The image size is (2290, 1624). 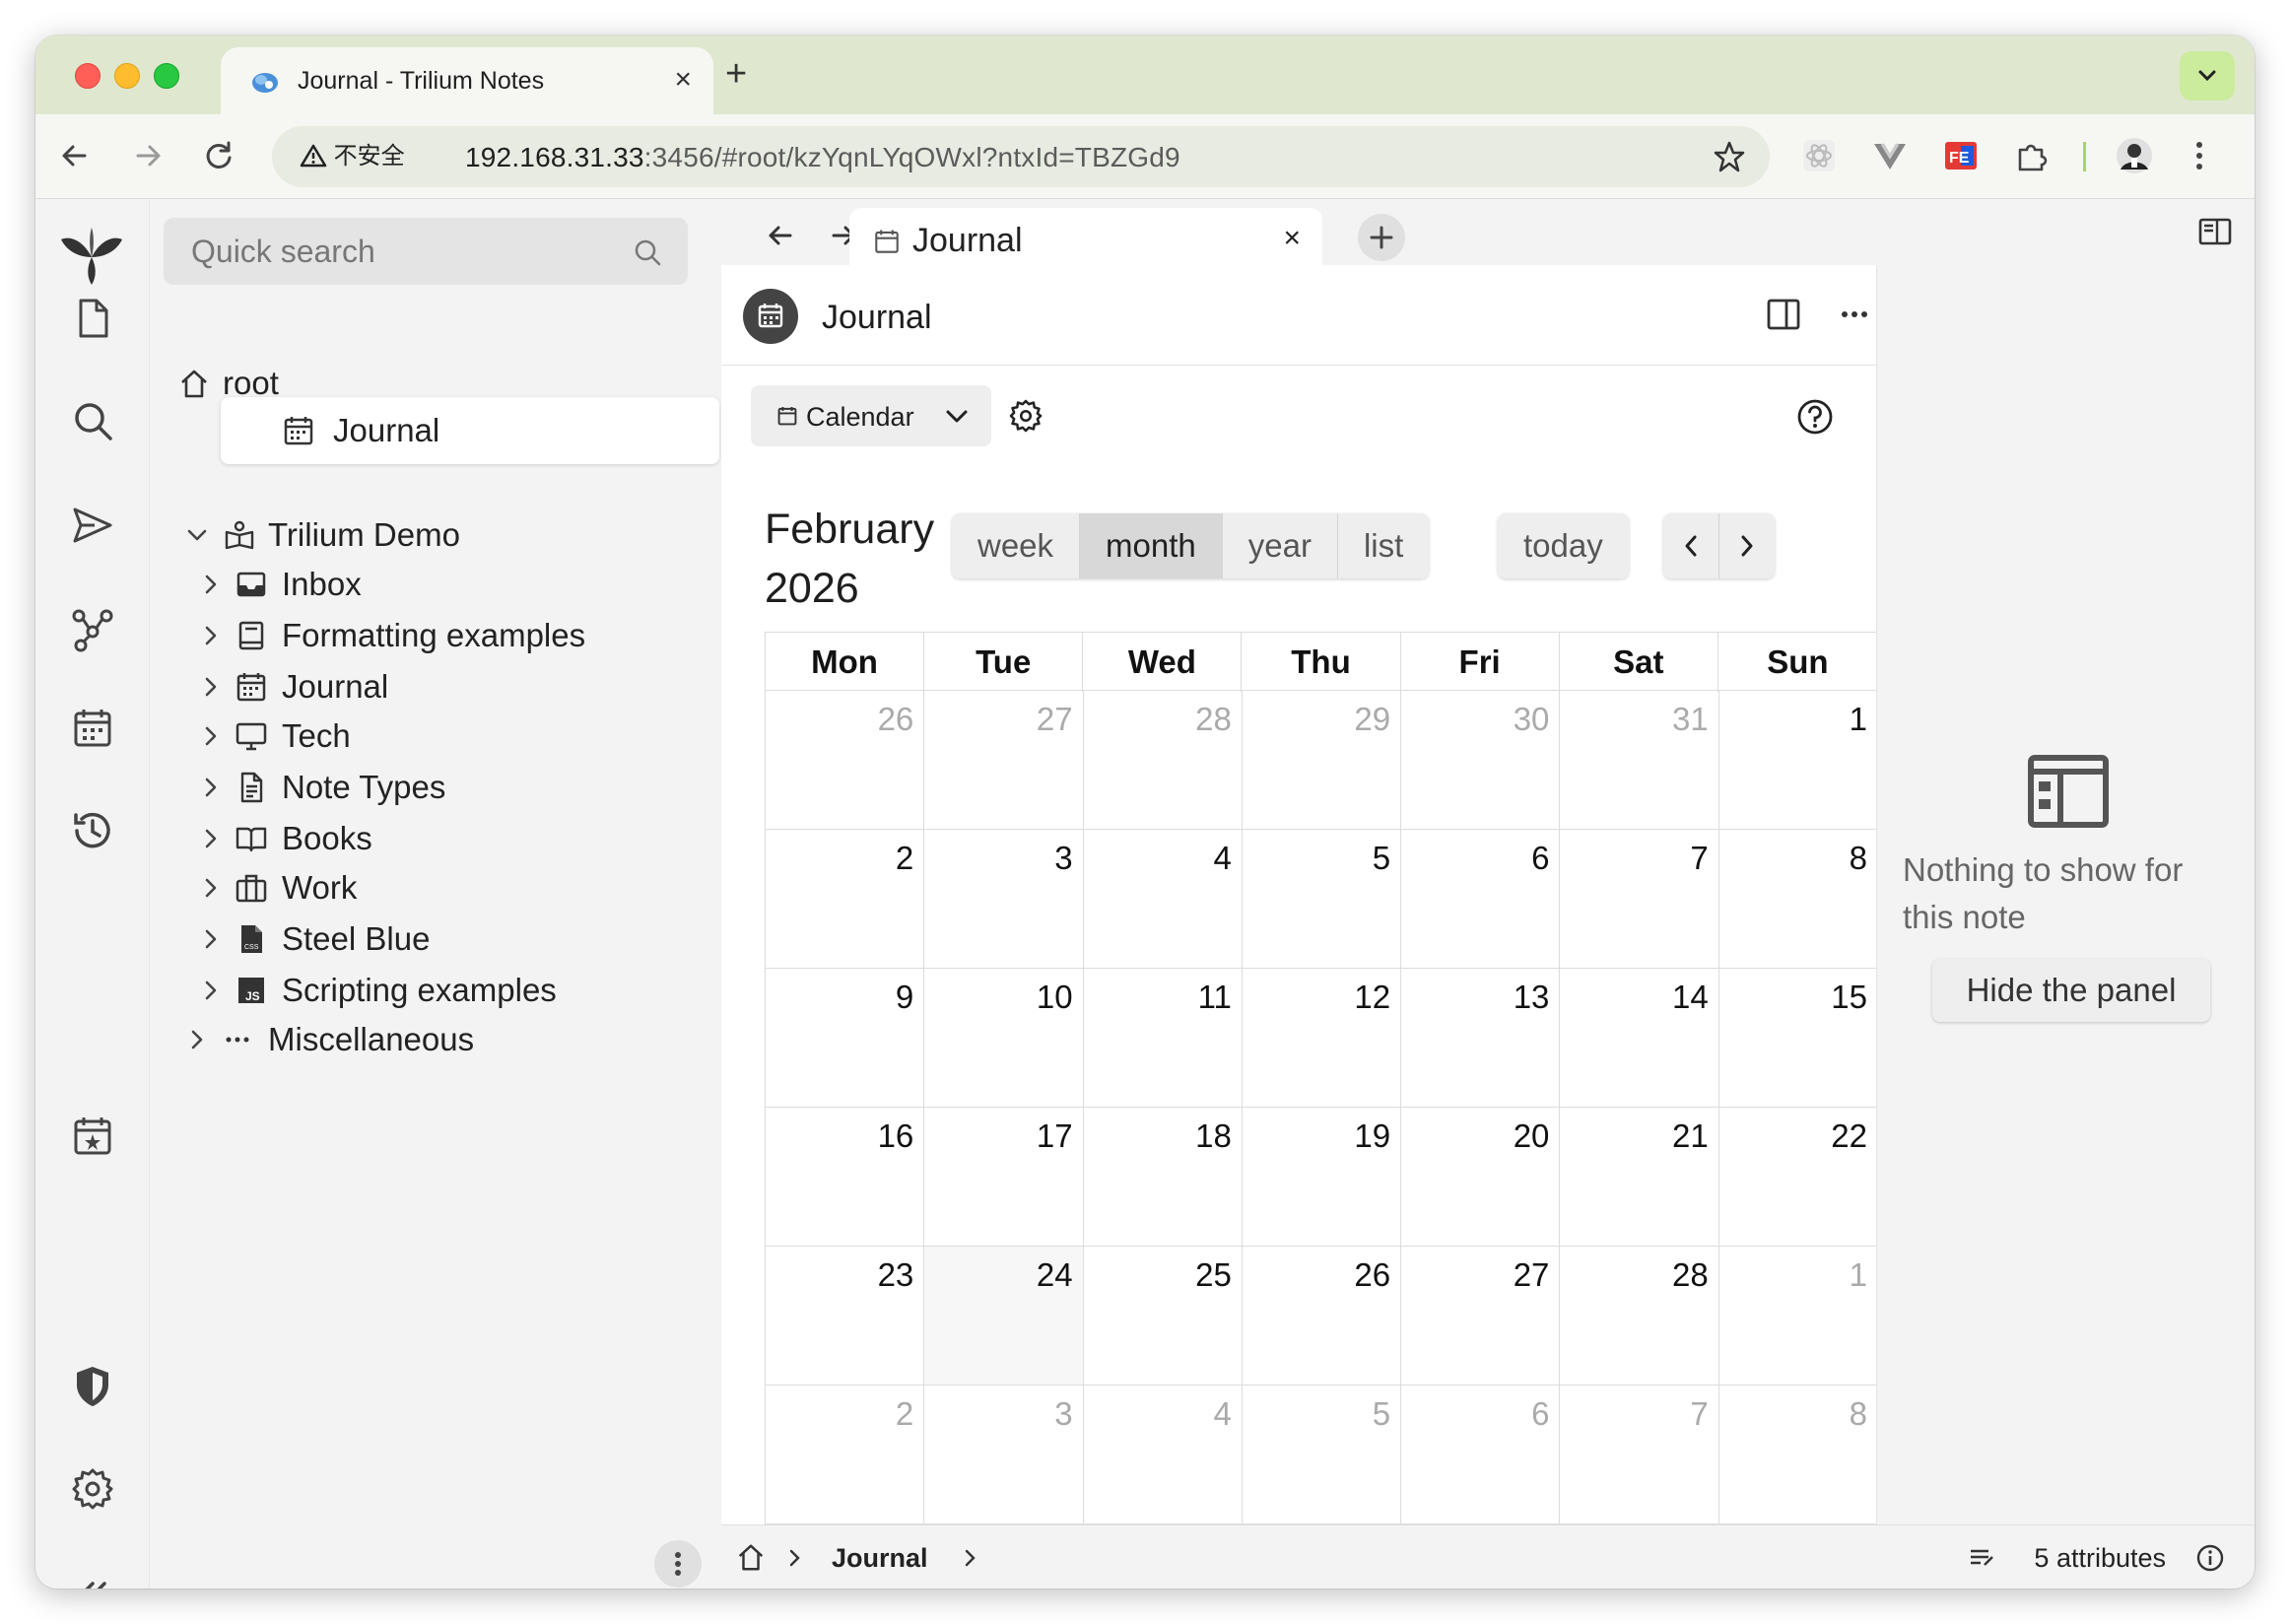 What do you see at coordinates (2134, 155) in the screenshot?
I see `profile-avatar-icon` at bounding box center [2134, 155].